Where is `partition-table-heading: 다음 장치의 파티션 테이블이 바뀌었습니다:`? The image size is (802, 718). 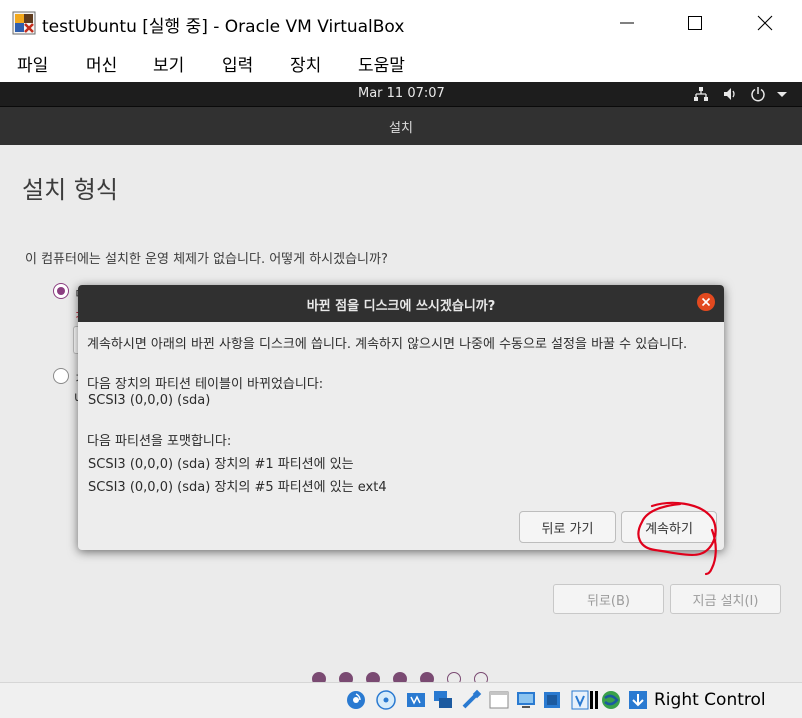
partition-table-heading: 다음 장치의 파티션 테이블이 바뀌었습니다: is located at coordinates (205, 384).